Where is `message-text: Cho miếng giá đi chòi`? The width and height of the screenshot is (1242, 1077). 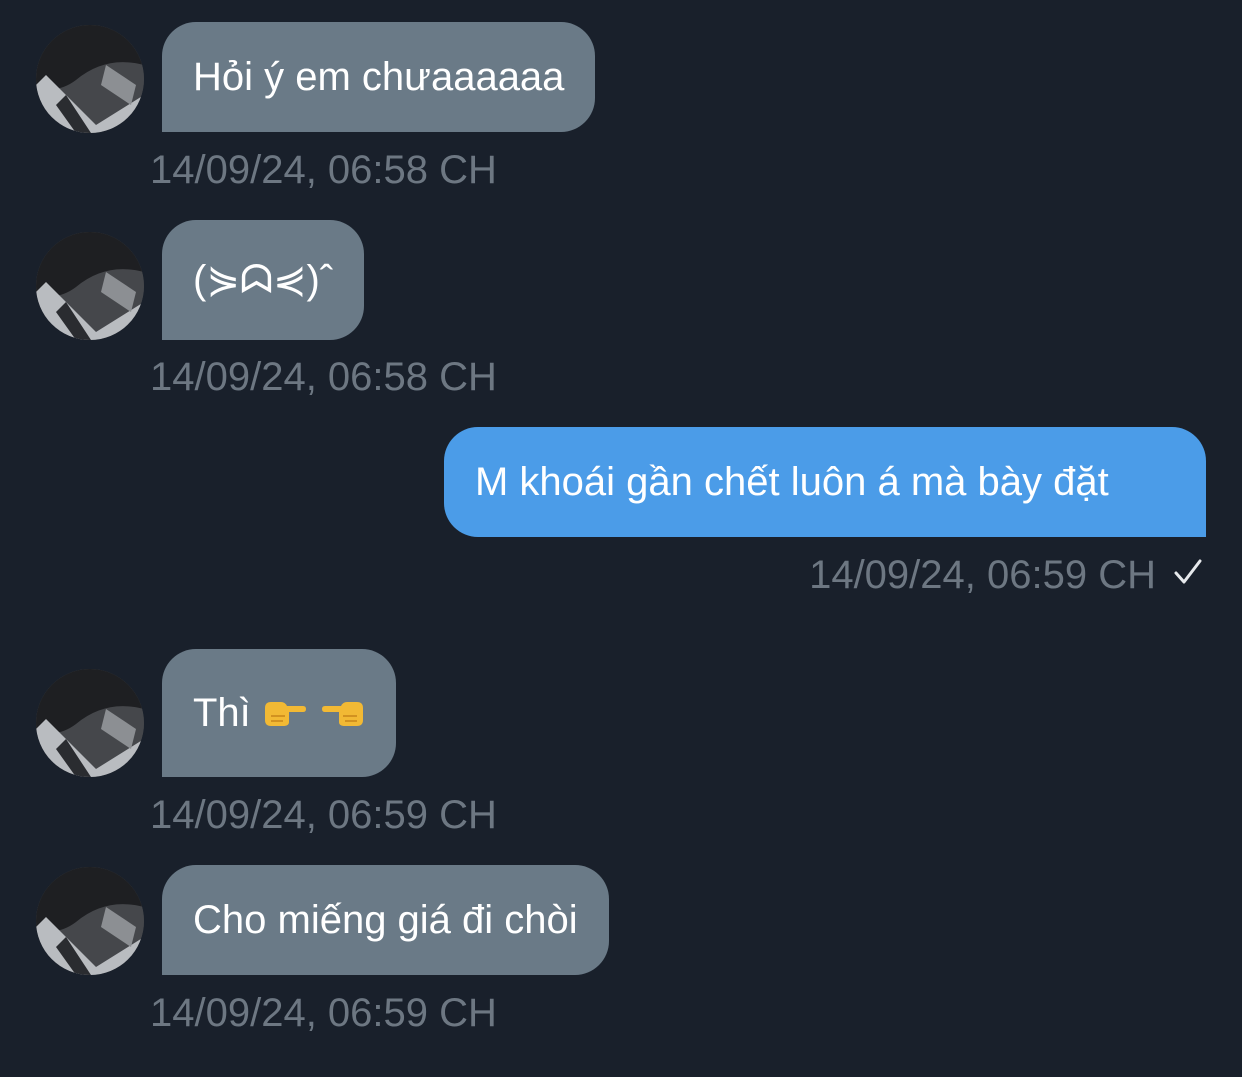
message-text: Cho miếng giá đi chòi is located at coordinates (385, 920).